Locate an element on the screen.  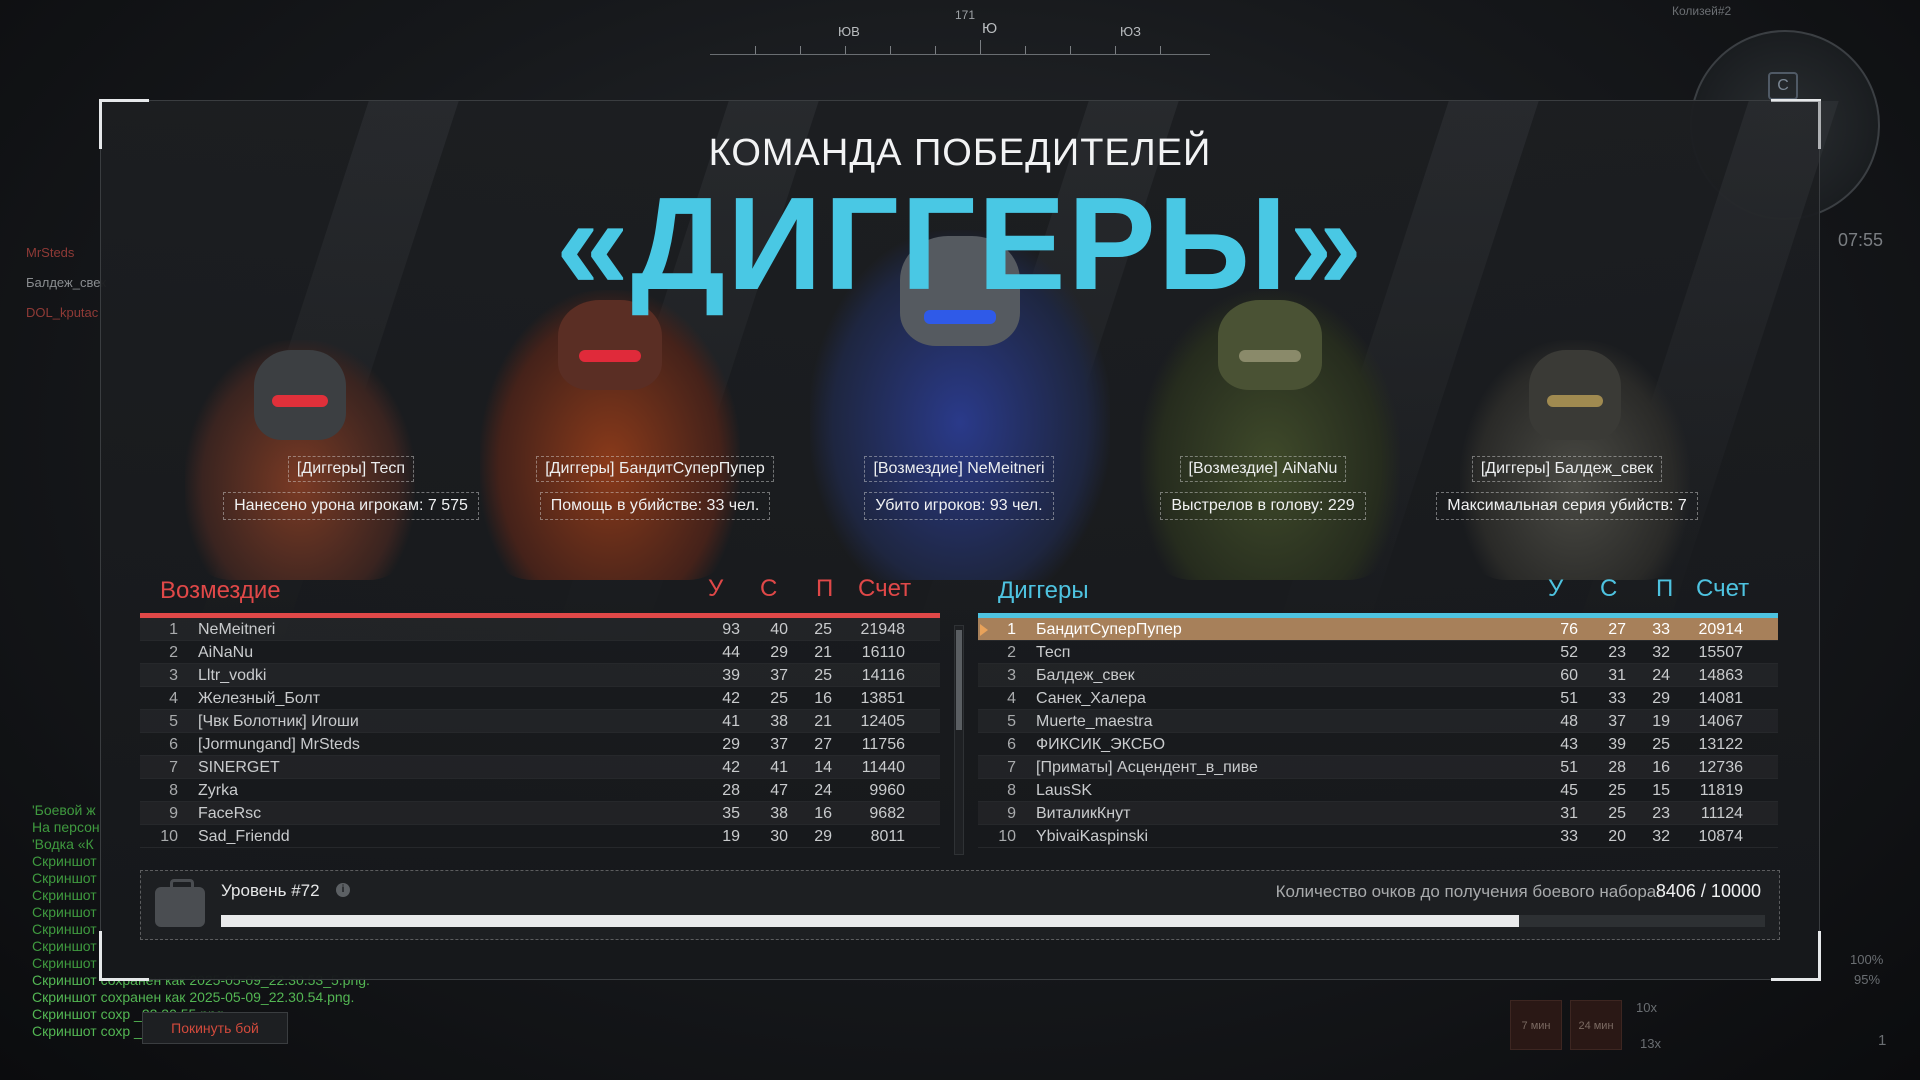
player-kills: 60 is located at coordinates (1569, 675).